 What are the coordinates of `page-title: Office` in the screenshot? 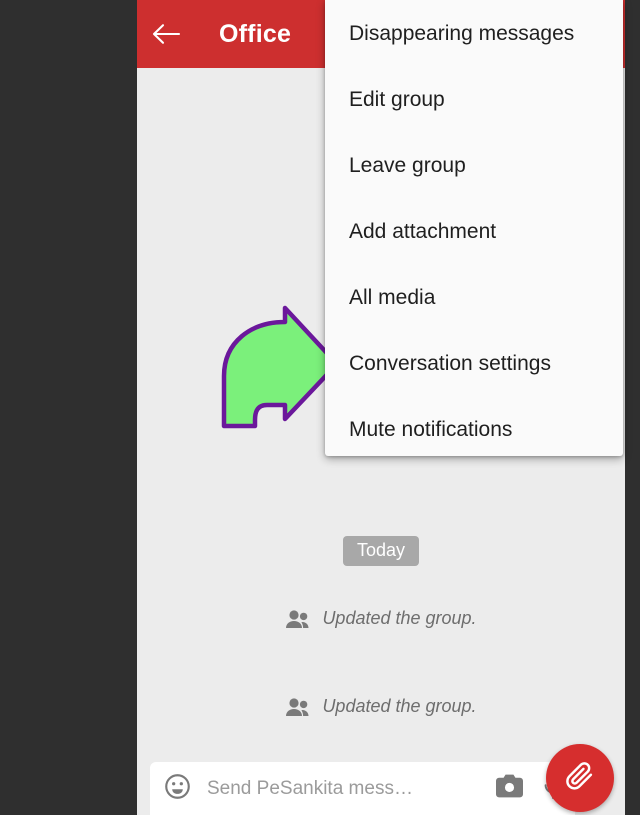 It's located at (255, 33).